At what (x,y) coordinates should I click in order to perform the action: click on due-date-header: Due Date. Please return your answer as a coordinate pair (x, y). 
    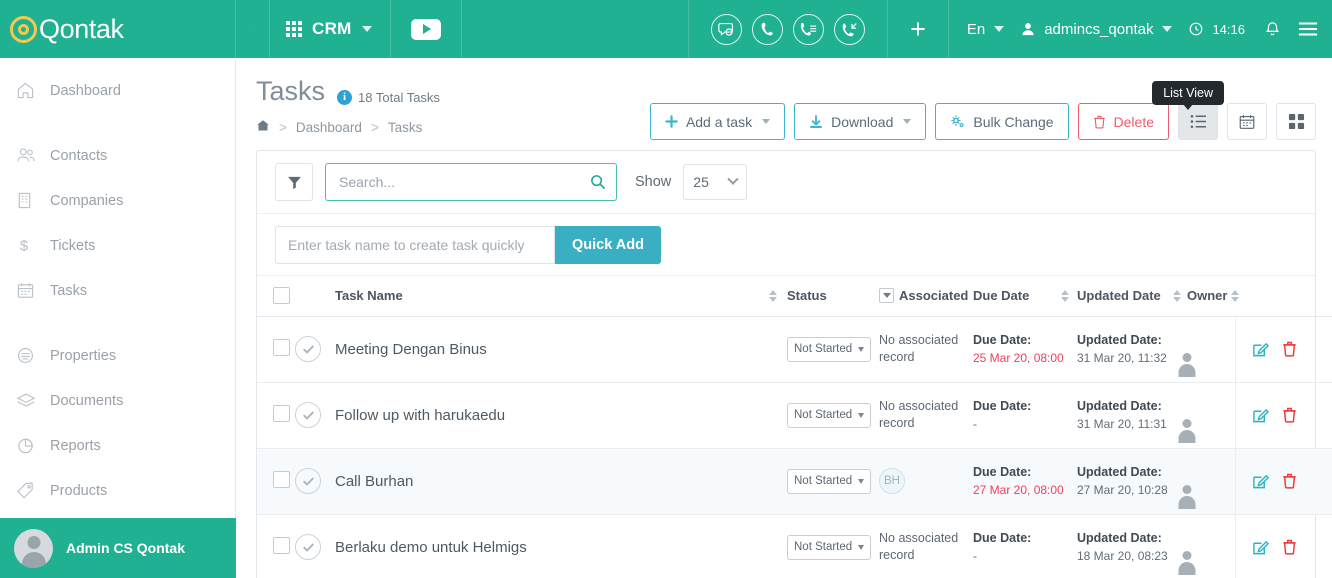
    Looking at the image, I should click on (1025, 296).